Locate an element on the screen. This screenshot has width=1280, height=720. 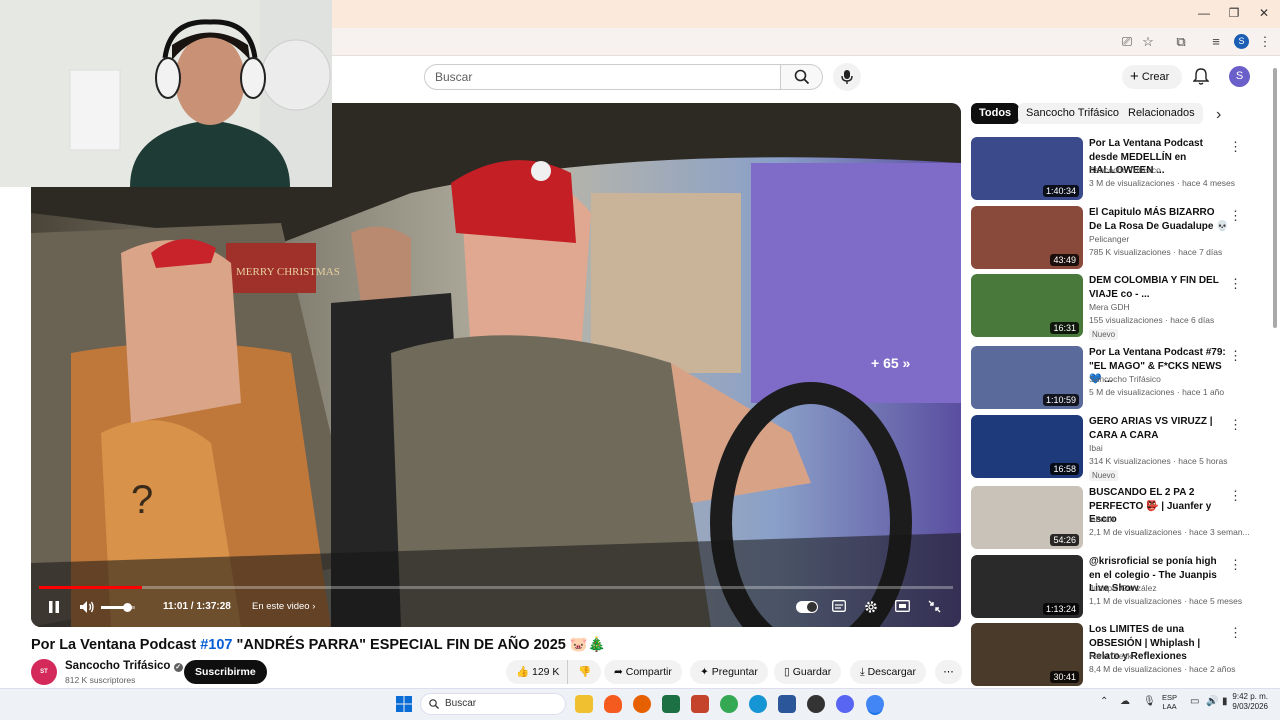
minimize-button: — is located at coordinates (1204, 13).